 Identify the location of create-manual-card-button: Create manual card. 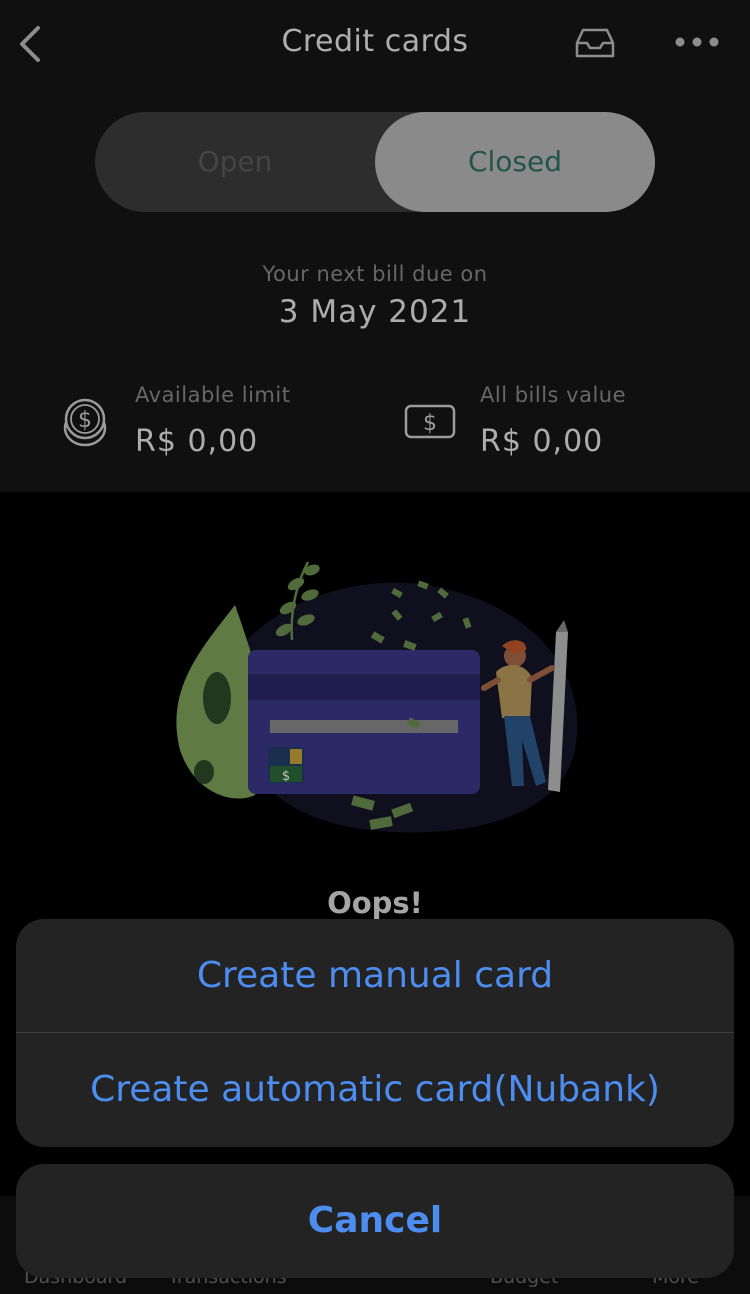
(375, 975).